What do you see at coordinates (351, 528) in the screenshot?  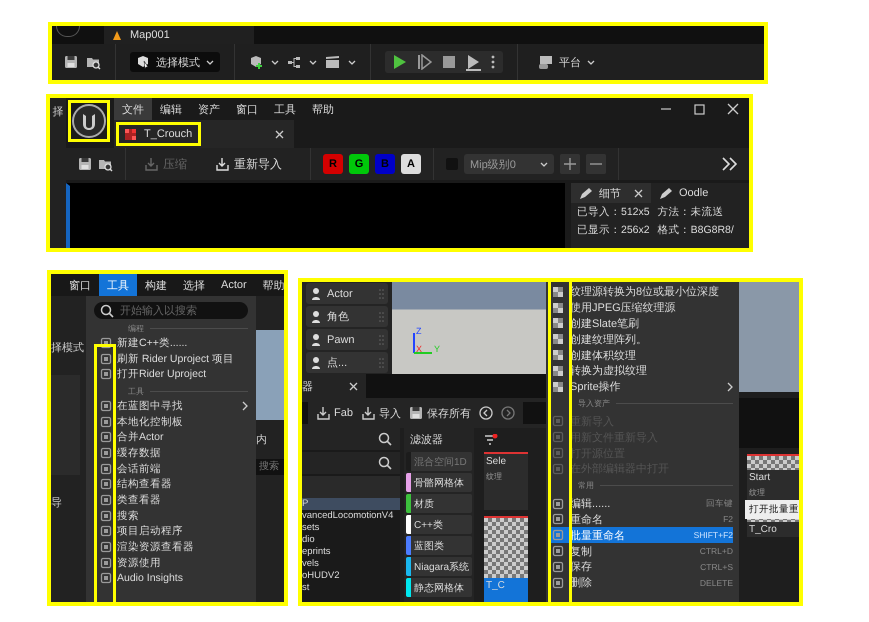 I see `folder-item: sets` at bounding box center [351, 528].